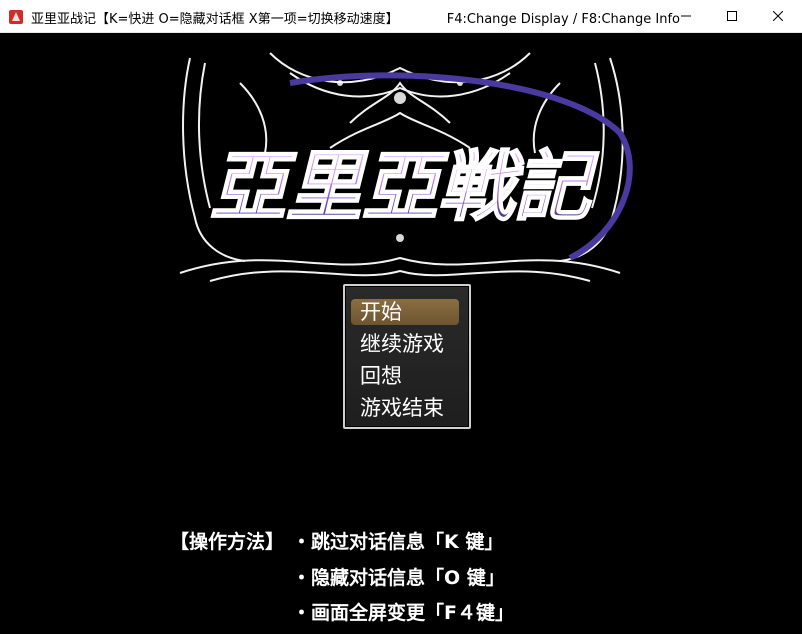 The image size is (802, 634). I want to click on title-command-menu: 开始 继续游戏 回想 游戏结束, so click(407, 356).